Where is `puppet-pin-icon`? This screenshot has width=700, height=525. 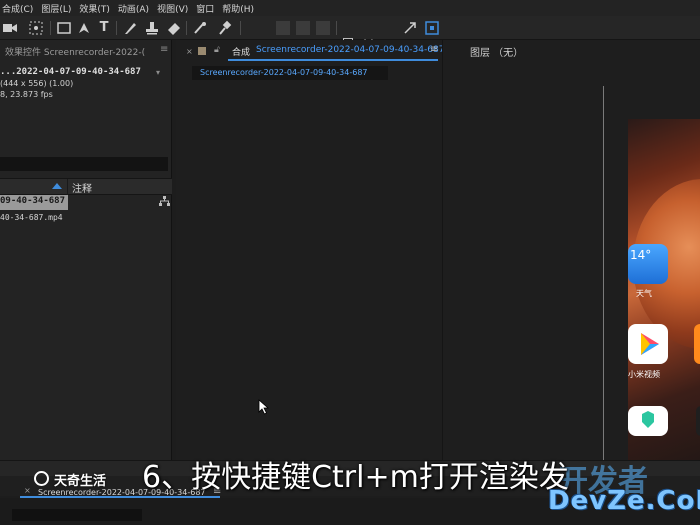 puppet-pin-icon is located at coordinates (224, 28).